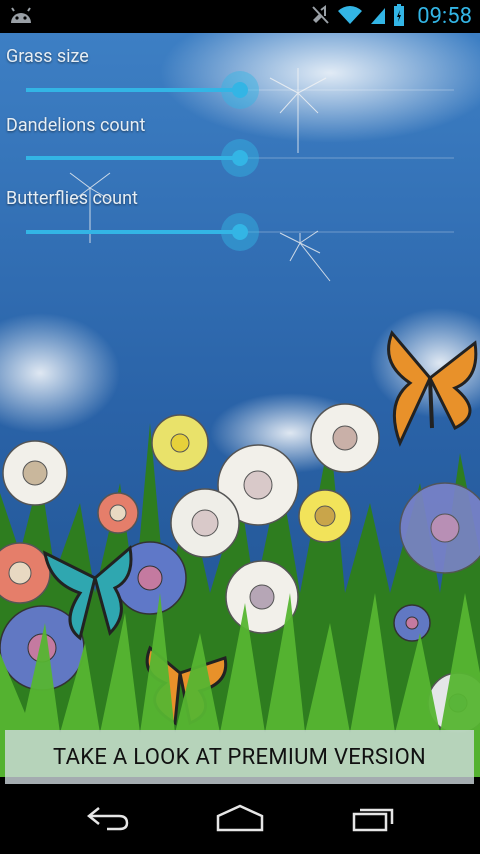 The height and width of the screenshot is (854, 480). I want to click on navigation-bar, so click(240, 819).